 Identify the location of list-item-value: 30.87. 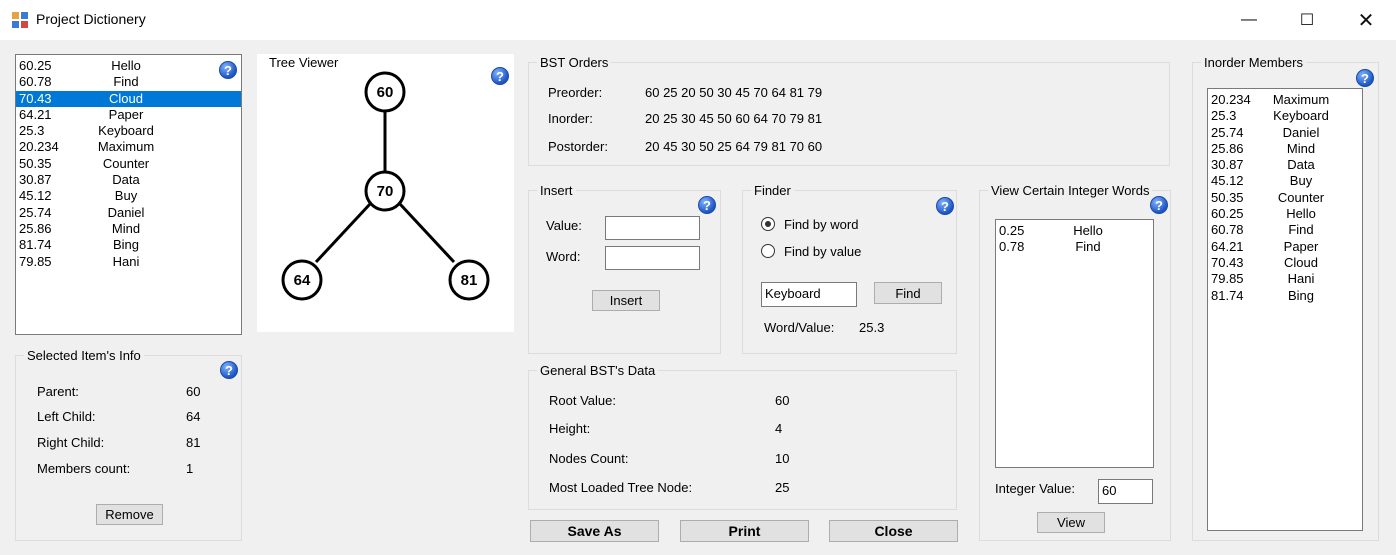
(35, 180).